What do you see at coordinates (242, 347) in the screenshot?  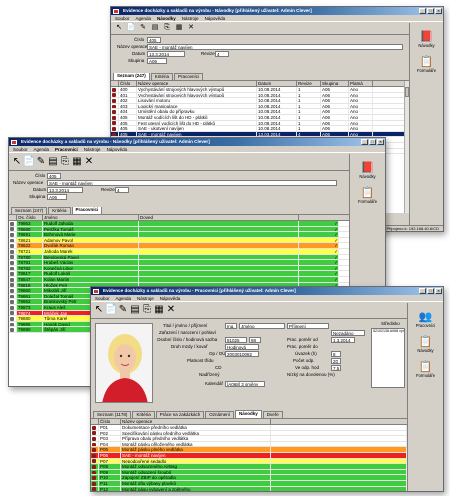 I see `druh-field: Hodinová` at bounding box center [242, 347].